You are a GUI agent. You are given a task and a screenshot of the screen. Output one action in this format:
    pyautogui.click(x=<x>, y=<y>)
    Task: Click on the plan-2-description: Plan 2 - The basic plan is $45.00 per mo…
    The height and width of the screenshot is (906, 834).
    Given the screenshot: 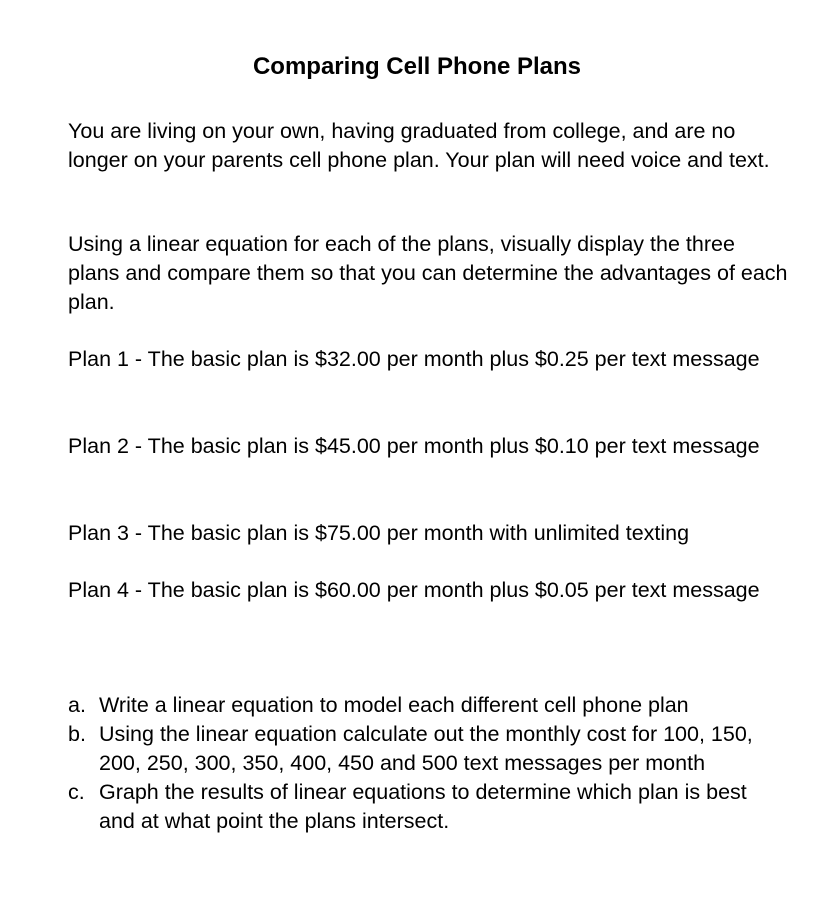 What is the action you would take?
    pyautogui.click(x=414, y=446)
    